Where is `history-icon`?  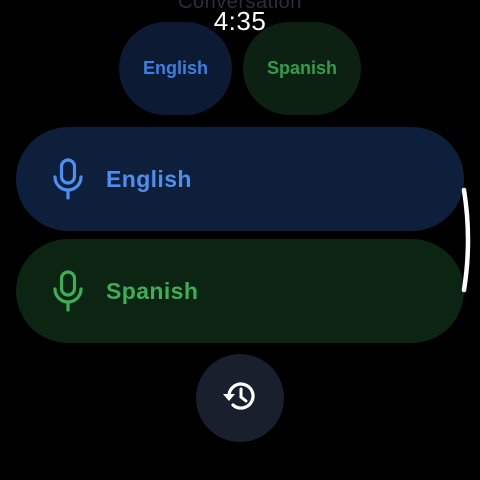
history-icon is located at coordinates (240, 398).